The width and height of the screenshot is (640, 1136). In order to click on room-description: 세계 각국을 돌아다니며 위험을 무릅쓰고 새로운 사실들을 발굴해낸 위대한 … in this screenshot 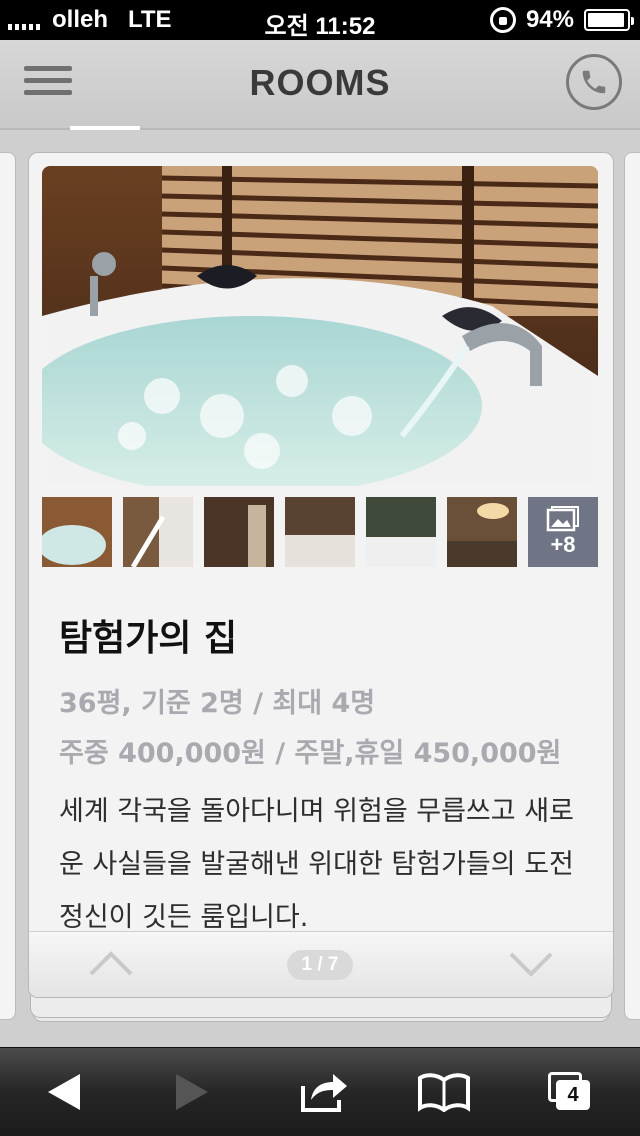, I will do `click(316, 863)`.